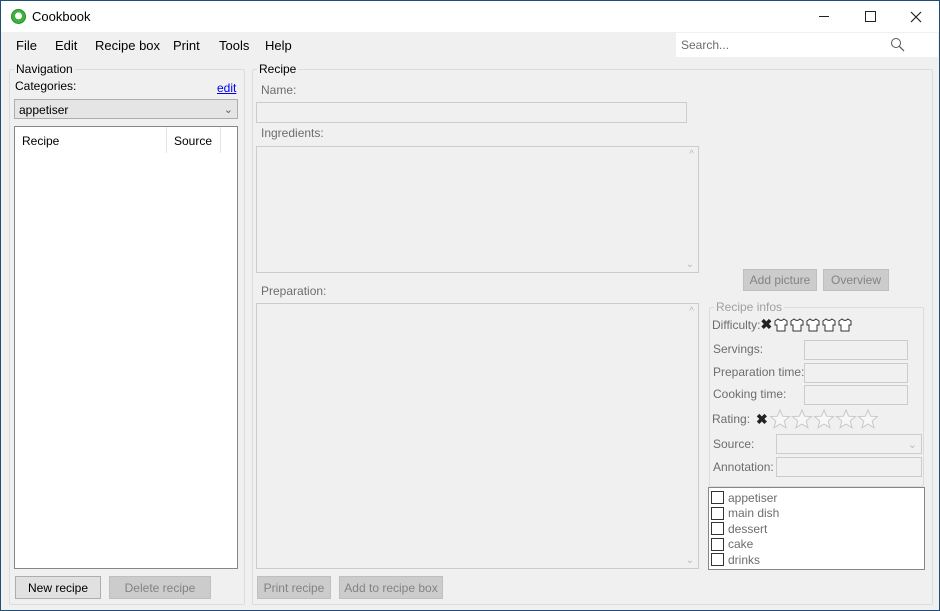 The height and width of the screenshot is (611, 940). What do you see at coordinates (46, 86) in the screenshot?
I see `categories-label: Categories:` at bounding box center [46, 86].